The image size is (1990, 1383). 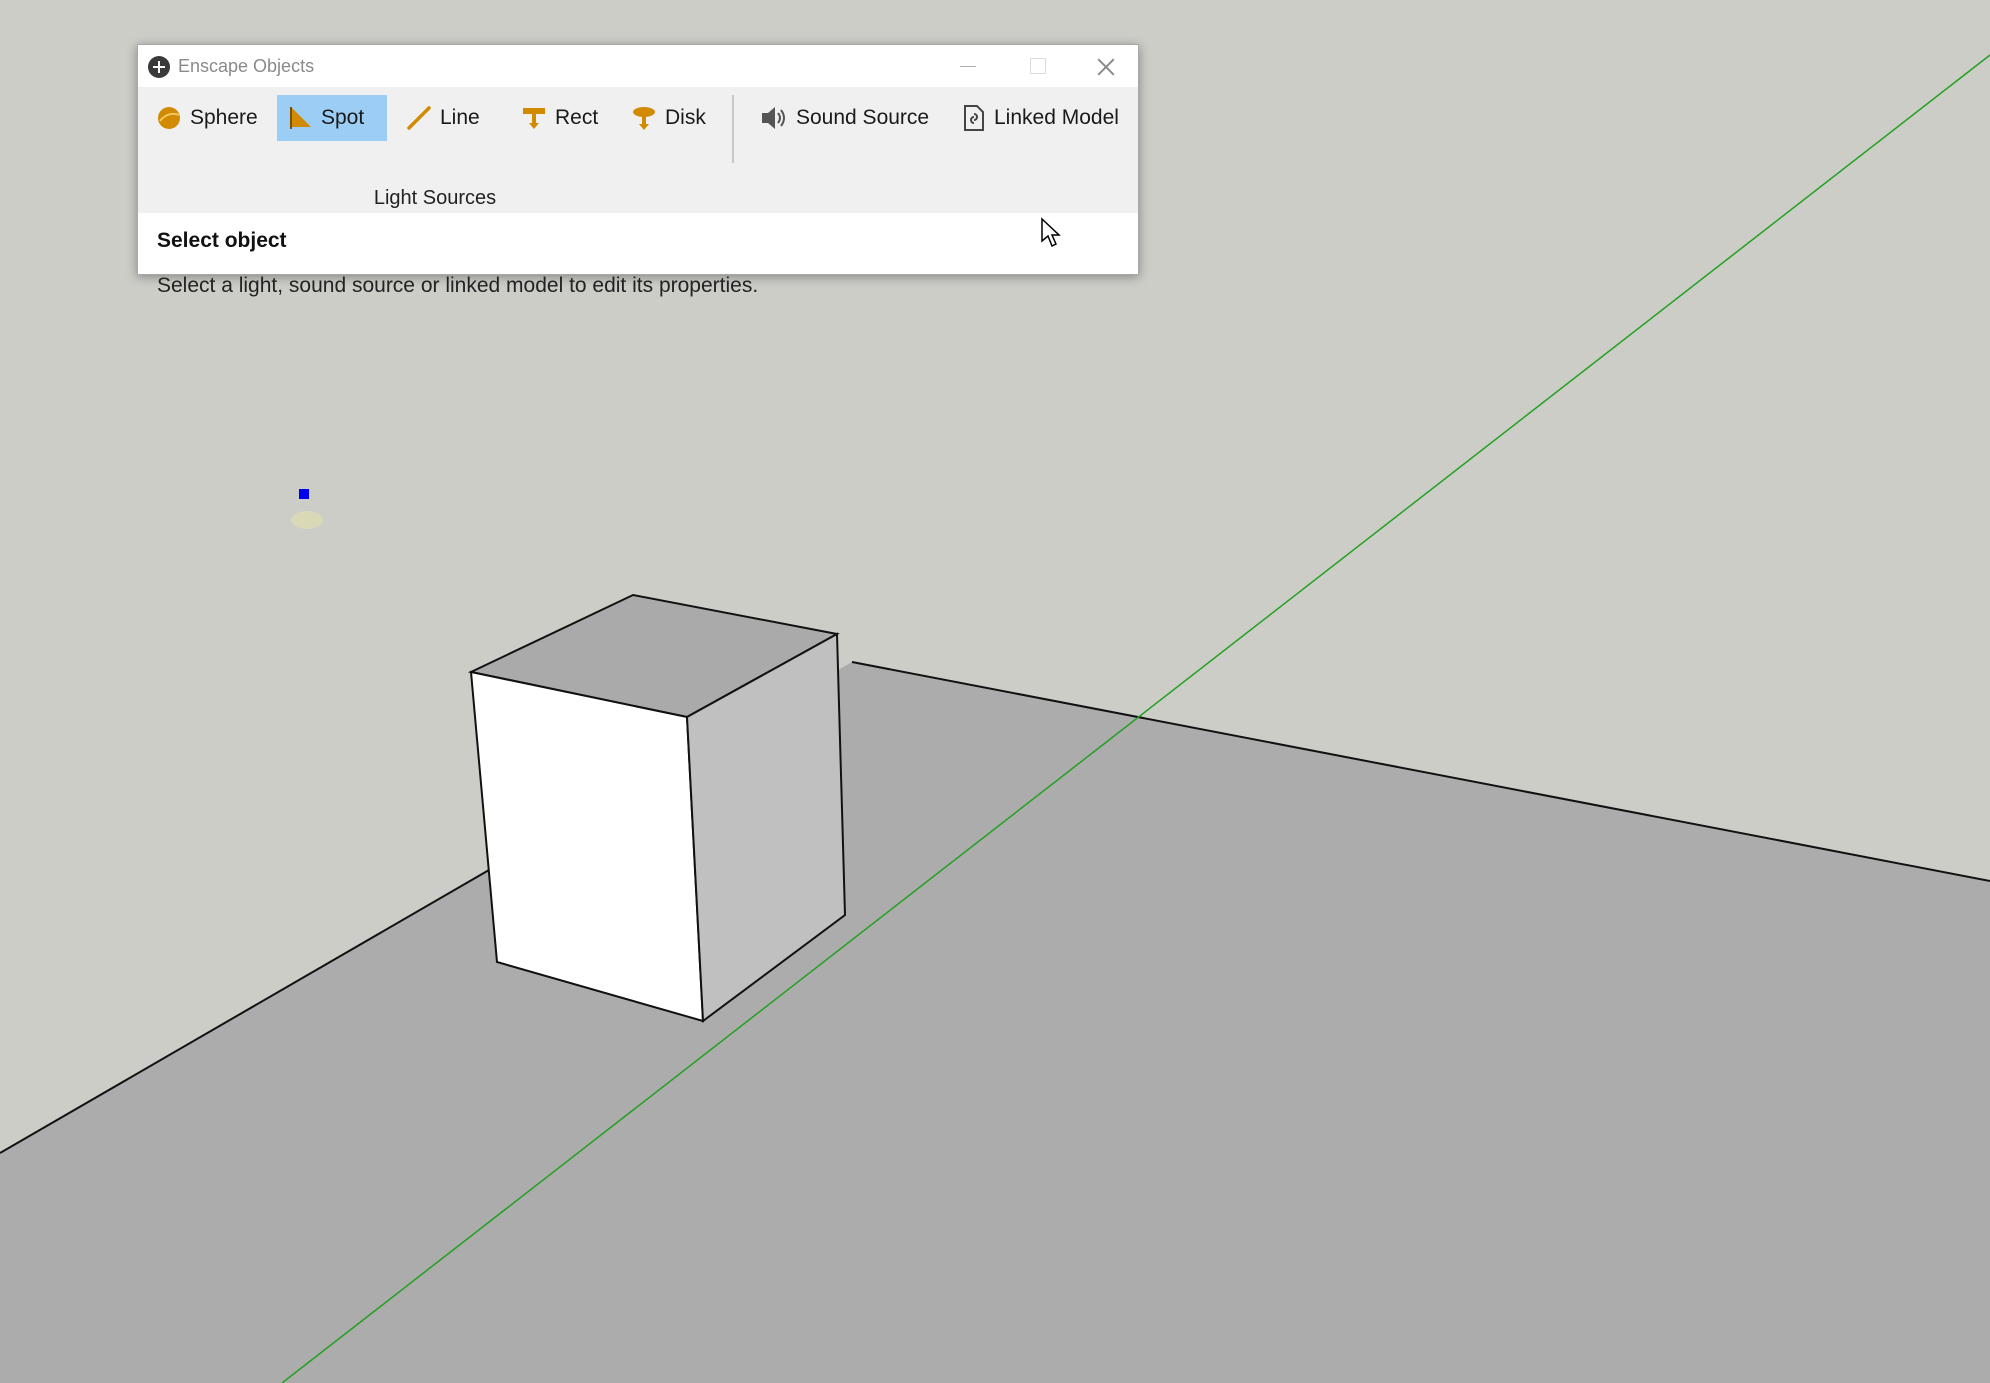 I want to click on line-light-button: Line, so click(x=443, y=118).